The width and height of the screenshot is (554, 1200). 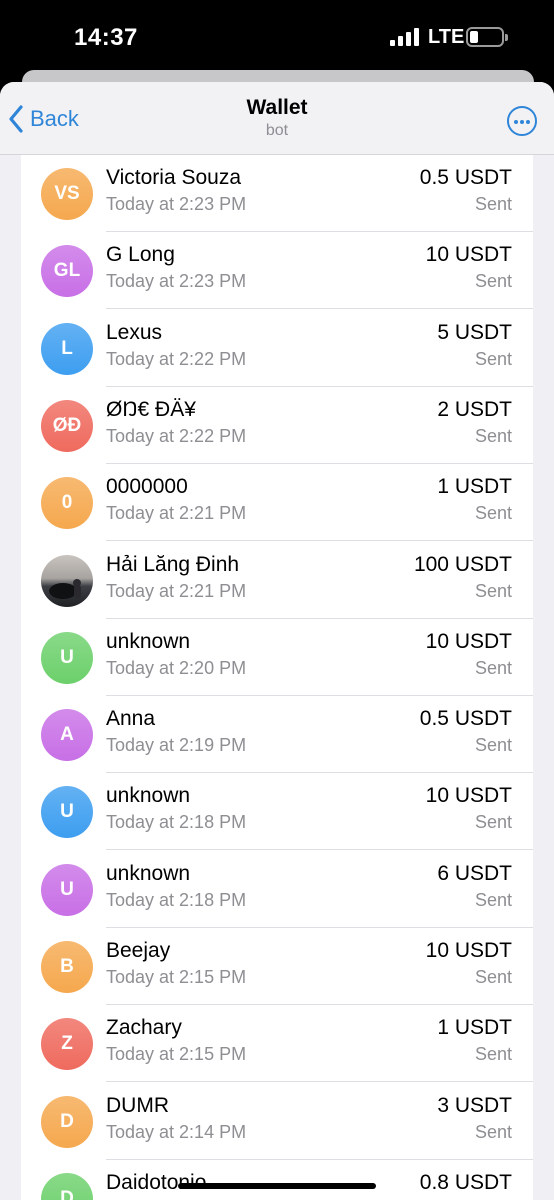 What do you see at coordinates (277, 1180) in the screenshot?
I see `transaction-row: D Daidotonio 0.8 USDT` at bounding box center [277, 1180].